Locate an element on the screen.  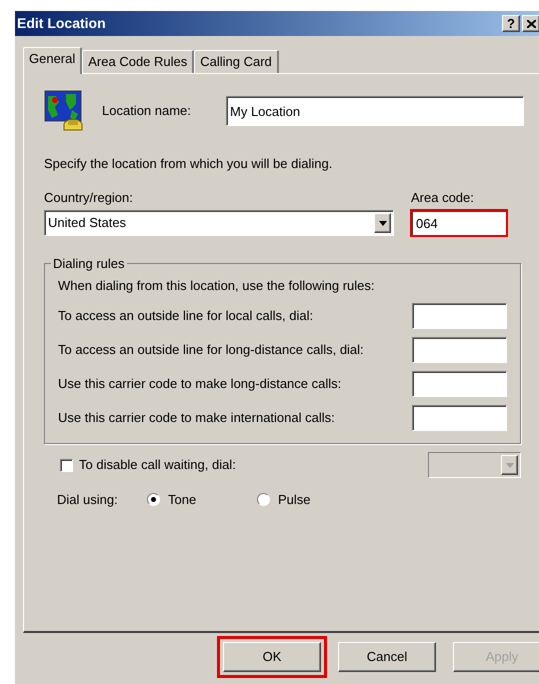
dropdown-button is located at coordinates (382, 223).